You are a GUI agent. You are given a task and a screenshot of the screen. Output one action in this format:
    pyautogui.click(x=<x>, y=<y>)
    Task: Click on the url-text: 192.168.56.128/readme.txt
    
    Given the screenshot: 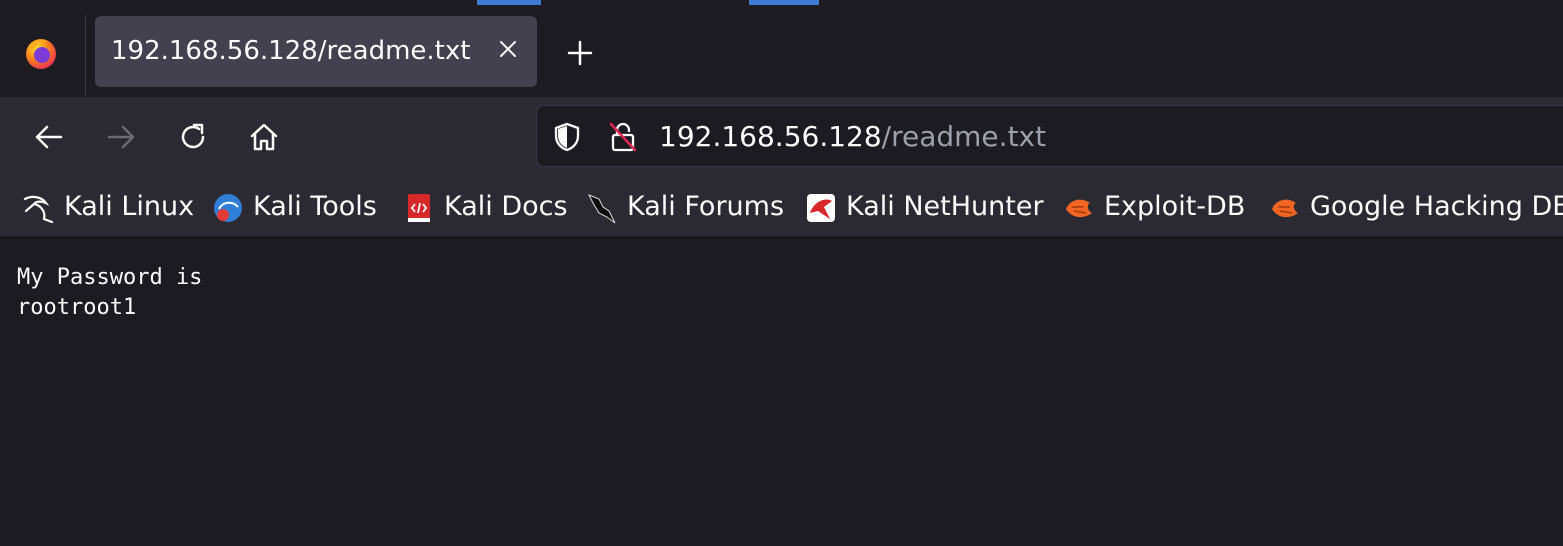 What is the action you would take?
    pyautogui.click(x=852, y=136)
    